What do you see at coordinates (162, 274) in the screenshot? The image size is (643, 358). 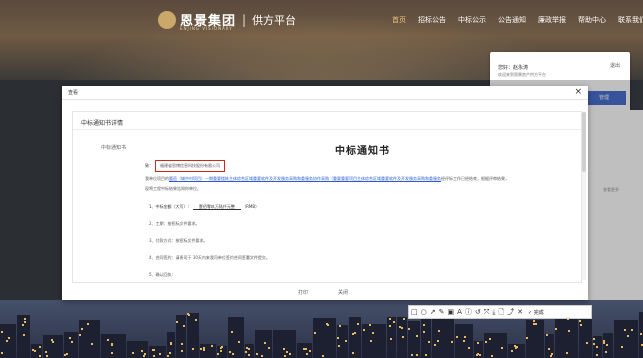 I see `item-receipt: 5、确认回执：` at bounding box center [162, 274].